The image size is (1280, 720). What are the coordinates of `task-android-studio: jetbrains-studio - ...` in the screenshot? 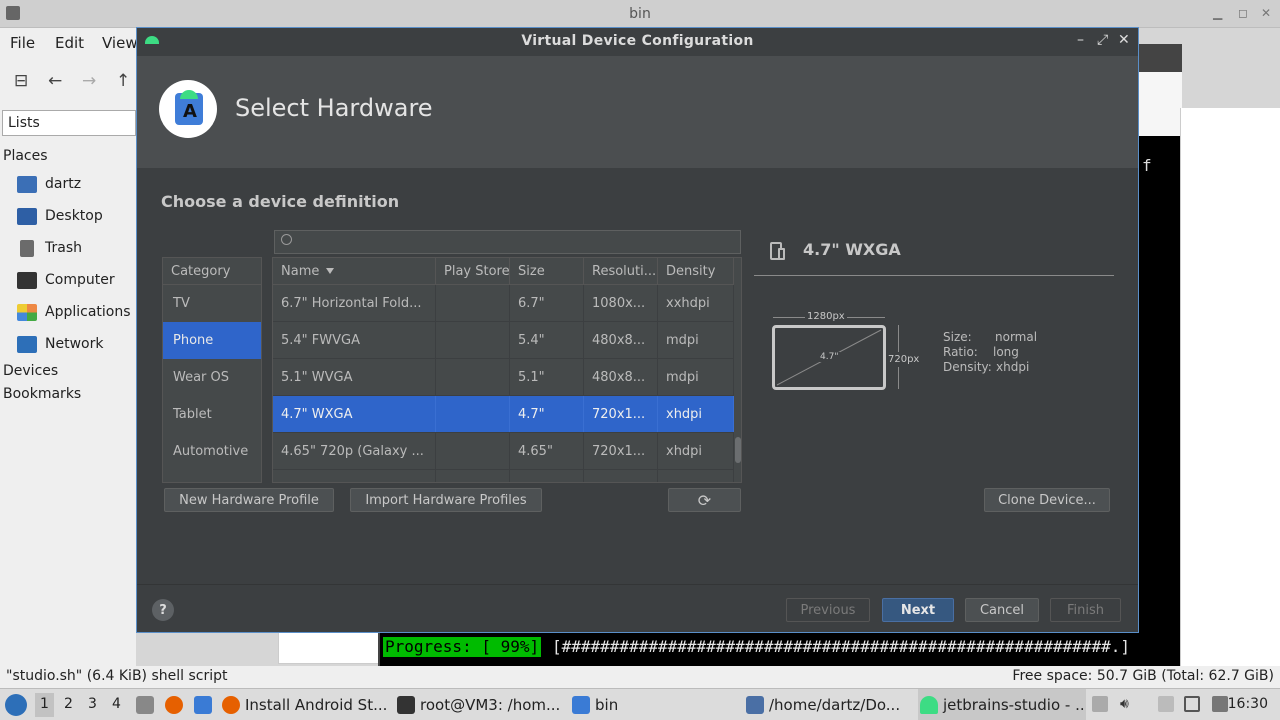 It's located at (1002, 704).